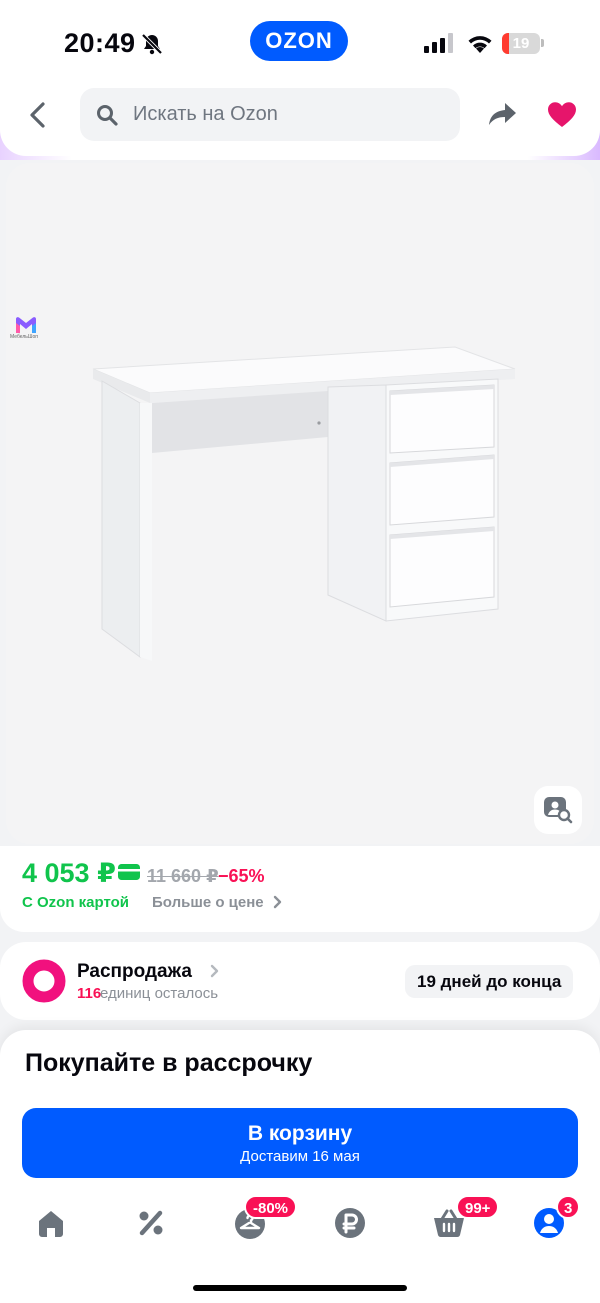 The width and height of the screenshot is (600, 1303). What do you see at coordinates (168, 1063) in the screenshot?
I see `installment-title: Покупайте в рассрочку` at bounding box center [168, 1063].